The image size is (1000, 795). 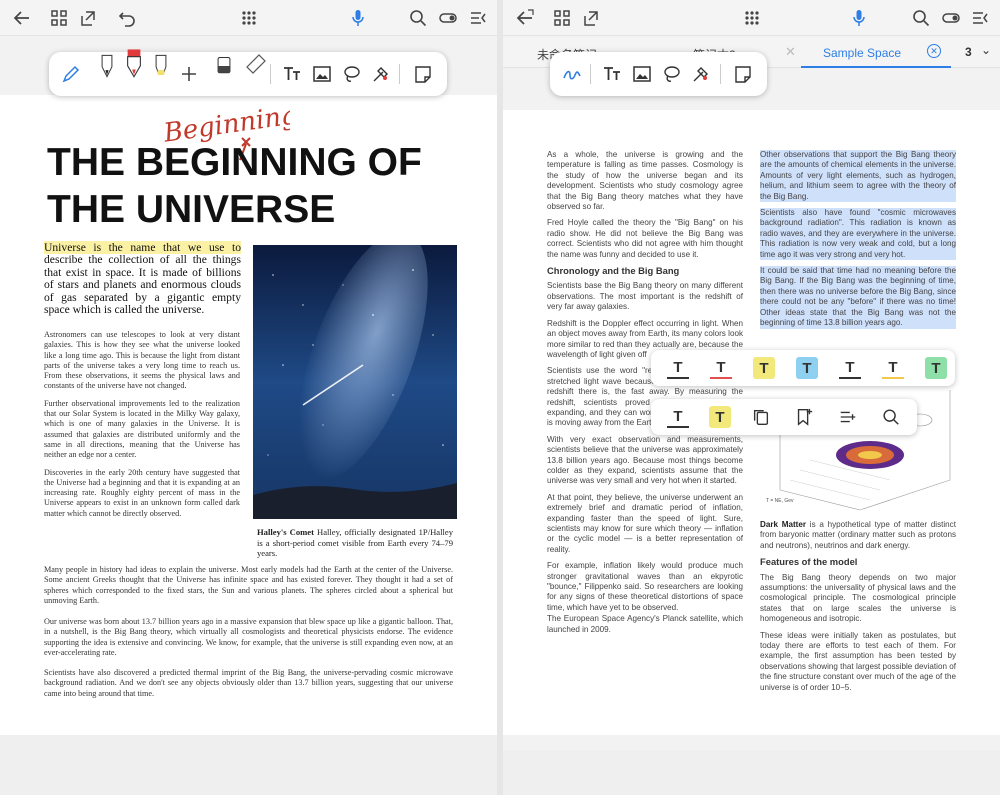 What do you see at coordinates (761, 417) in the screenshot?
I see `copy-icon` at bounding box center [761, 417].